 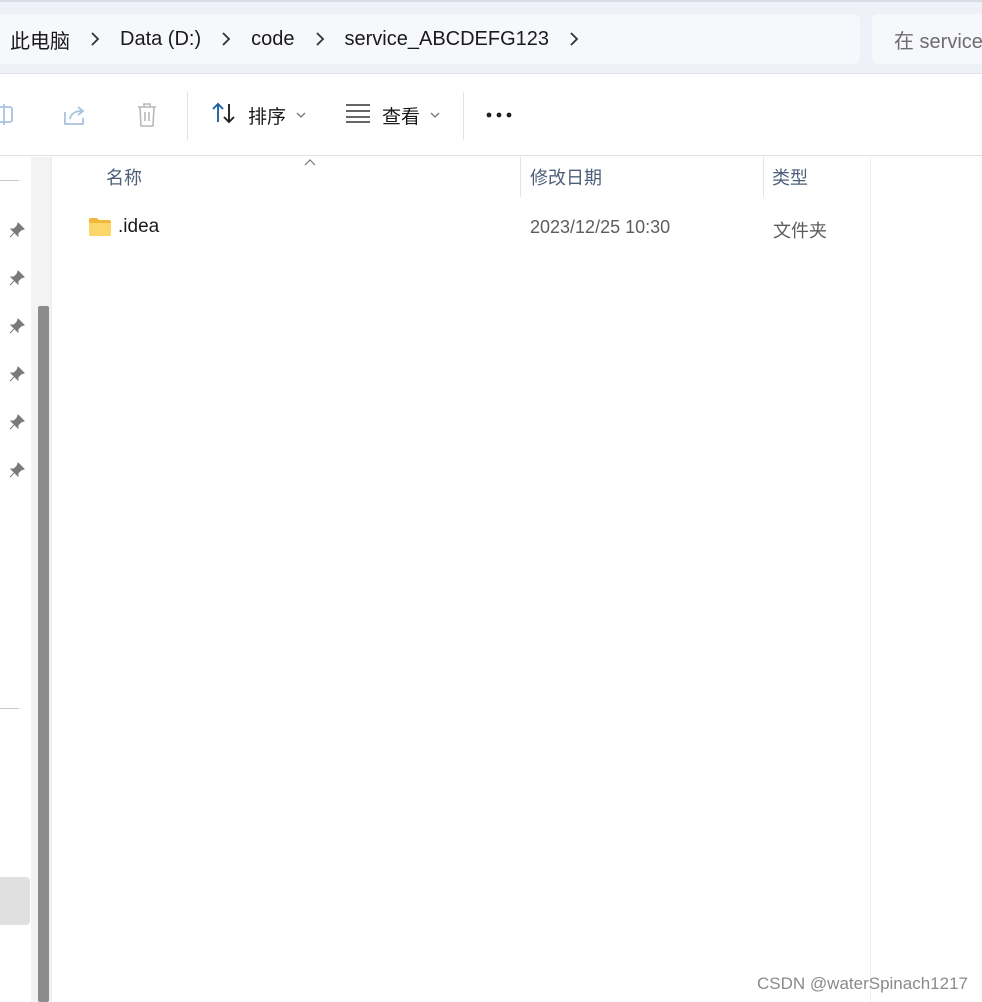 What do you see at coordinates (310, 162) in the screenshot?
I see `sort-ascending-icon` at bounding box center [310, 162].